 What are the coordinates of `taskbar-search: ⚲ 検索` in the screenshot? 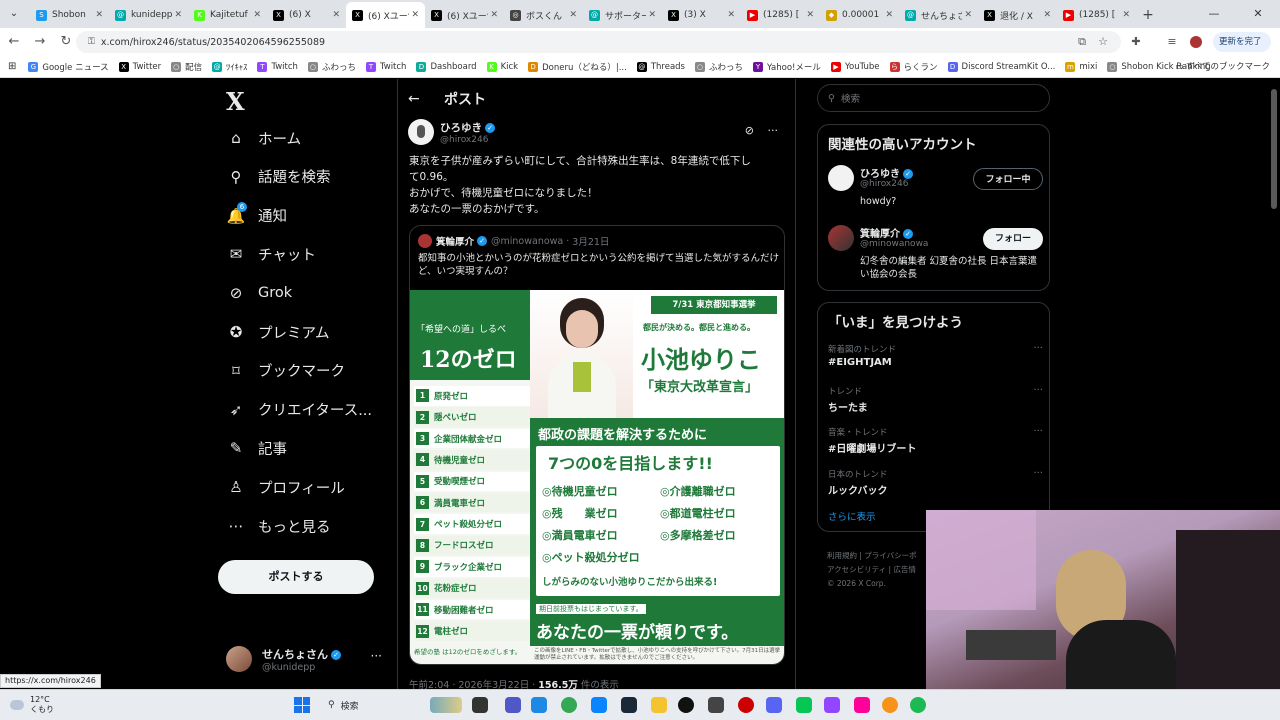 It's located at (370, 705).